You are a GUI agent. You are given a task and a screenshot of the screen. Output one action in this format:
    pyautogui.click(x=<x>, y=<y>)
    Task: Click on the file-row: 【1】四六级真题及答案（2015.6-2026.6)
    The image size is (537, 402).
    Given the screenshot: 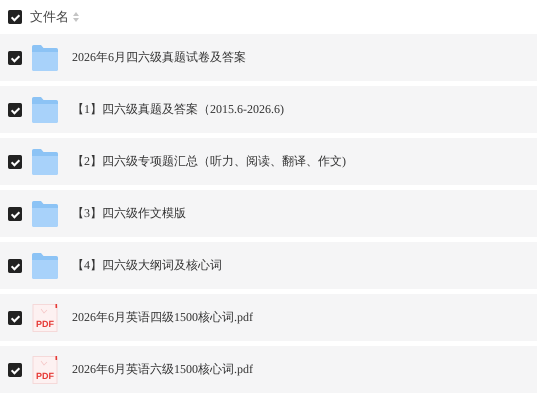 What is the action you would take?
    pyautogui.click(x=268, y=109)
    